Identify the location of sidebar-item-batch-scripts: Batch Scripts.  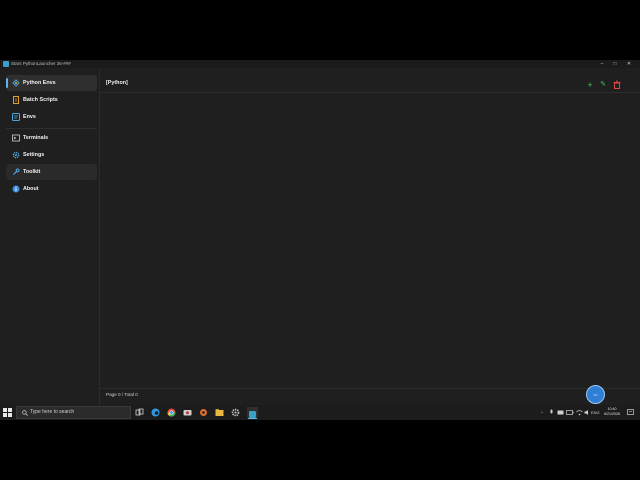
(51, 100).